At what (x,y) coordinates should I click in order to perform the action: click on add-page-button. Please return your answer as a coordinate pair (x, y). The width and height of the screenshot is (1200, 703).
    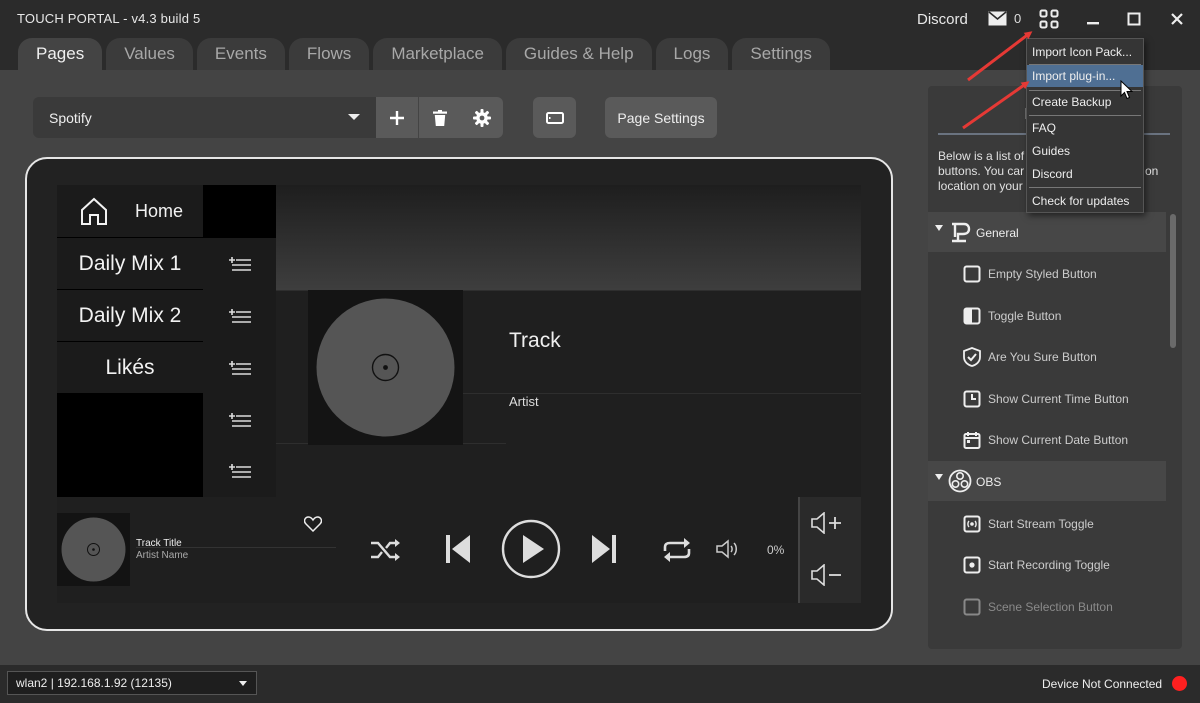
    Looking at the image, I should click on (397, 117).